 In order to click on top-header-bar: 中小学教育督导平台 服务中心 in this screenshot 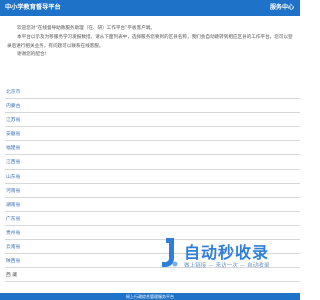, I will do `click(150, 8)`.